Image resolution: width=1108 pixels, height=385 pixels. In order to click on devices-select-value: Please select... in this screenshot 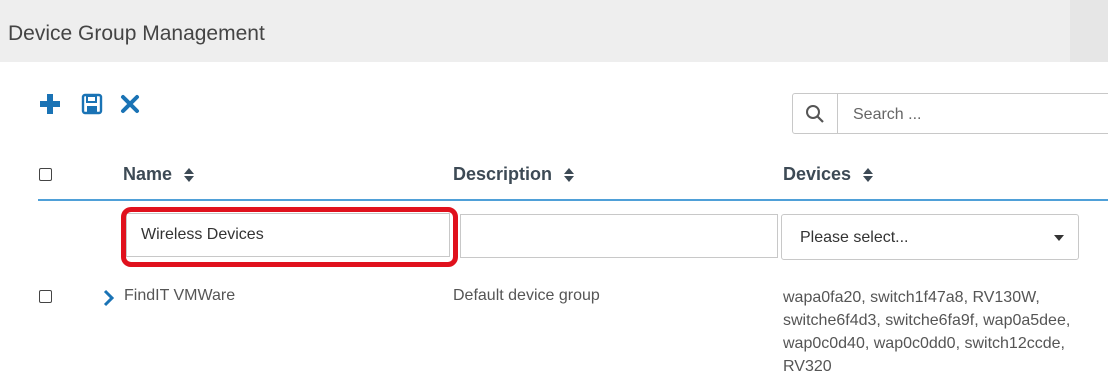, I will do `click(854, 237)`.